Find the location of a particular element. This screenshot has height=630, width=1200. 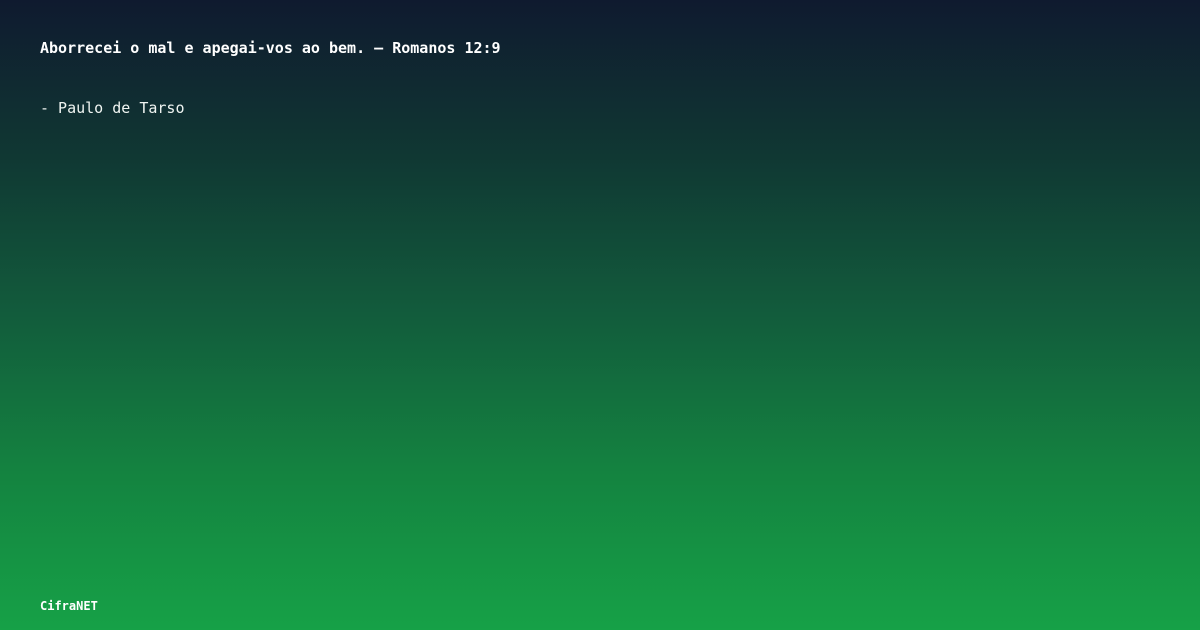

quote-author: - Paulo de Tarso is located at coordinates (112, 108).